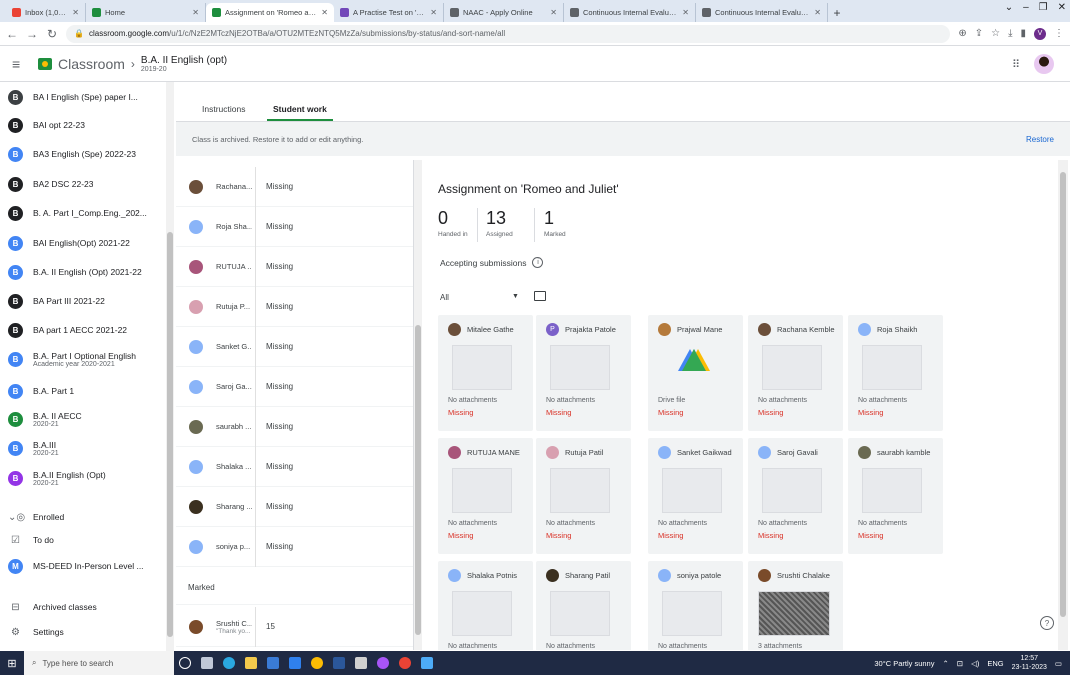 Image resolution: width=1070 pixels, height=675 pixels. What do you see at coordinates (418, 480) in the screenshot?
I see `roster-scroll-thumb` at bounding box center [418, 480].